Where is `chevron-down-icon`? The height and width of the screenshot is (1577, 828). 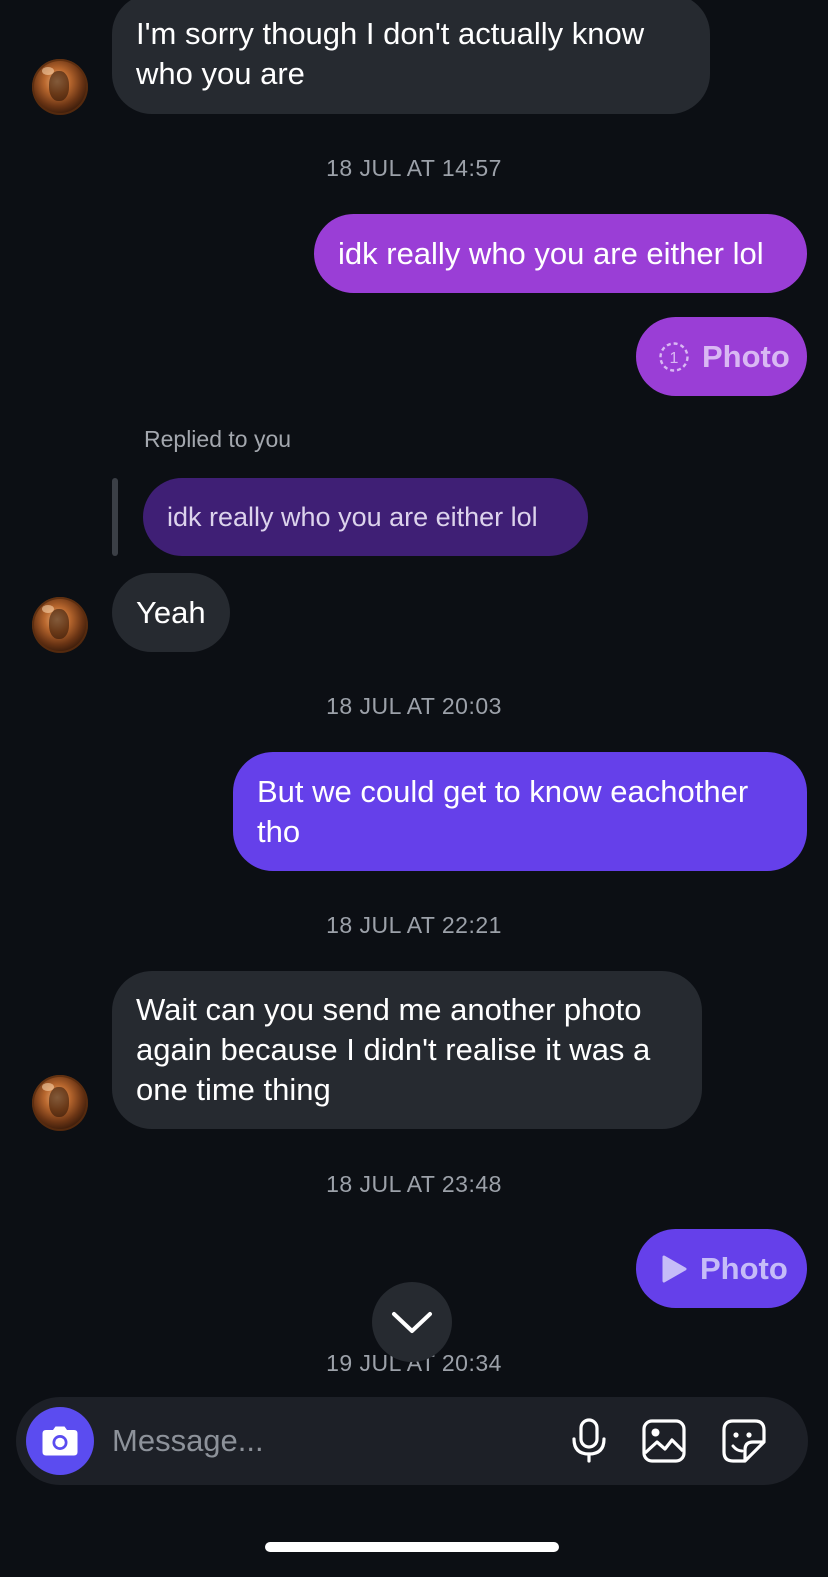
chevron-down-icon is located at coordinates (412, 1322).